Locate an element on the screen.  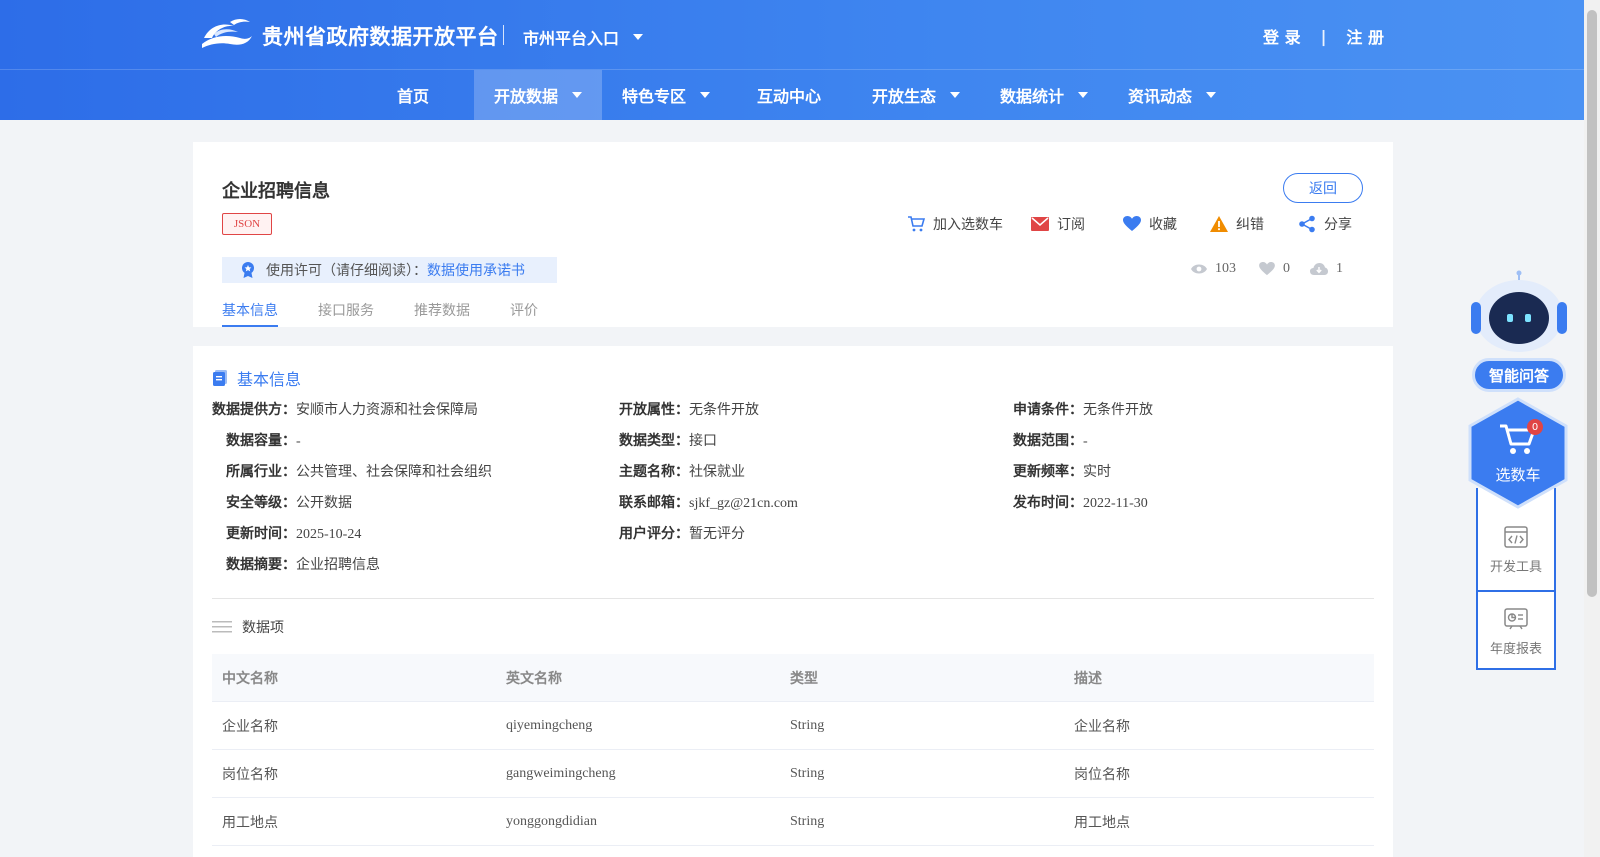
nav-item-special-zone: 特色专区 is located at coordinates (666, 95).